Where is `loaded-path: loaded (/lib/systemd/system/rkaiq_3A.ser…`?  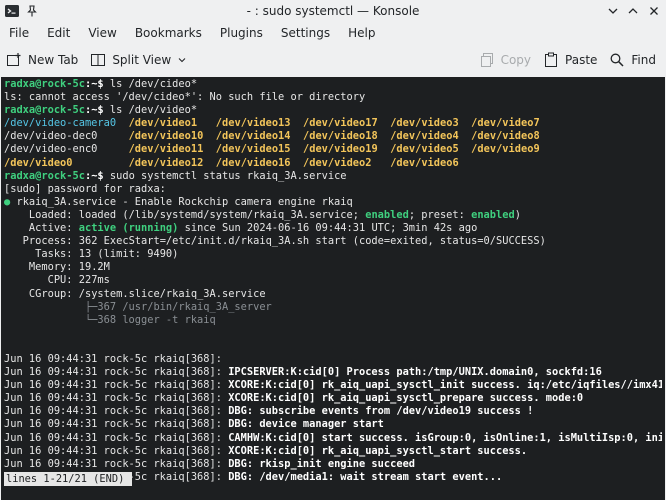
loaded-path: loaded (/lib/systemd/system/rkaiq_3A.ser… is located at coordinates (219, 214).